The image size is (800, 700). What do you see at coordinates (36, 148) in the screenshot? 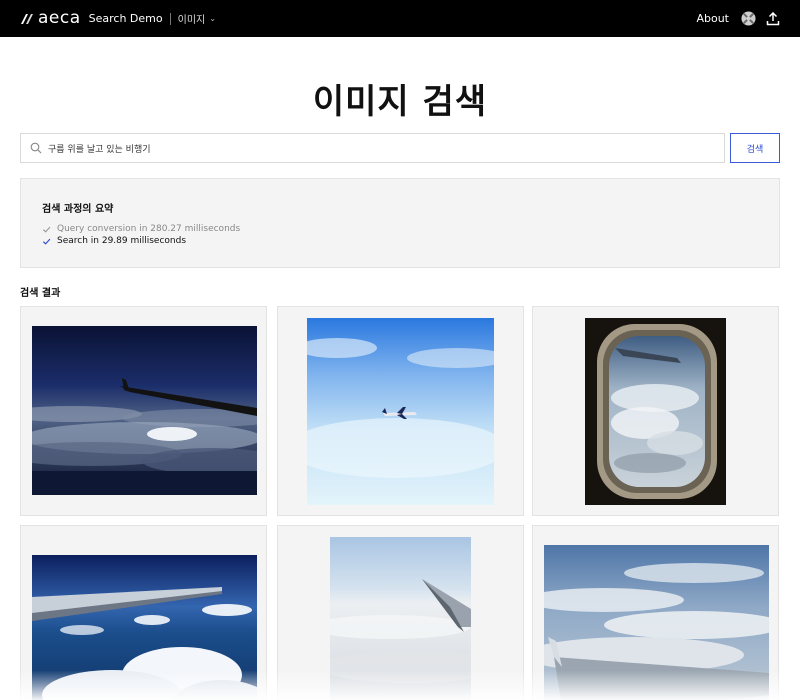
I see `search-icon` at bounding box center [36, 148].